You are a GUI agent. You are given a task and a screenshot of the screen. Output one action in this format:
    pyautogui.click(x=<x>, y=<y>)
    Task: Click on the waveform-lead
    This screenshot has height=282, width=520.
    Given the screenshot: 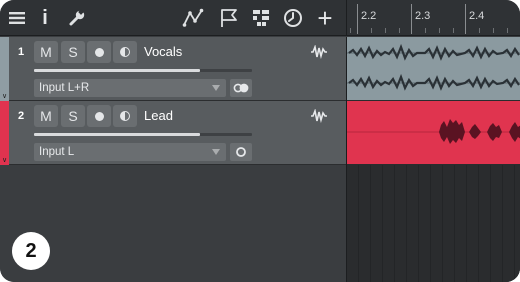 What is the action you would take?
    pyautogui.click(x=433, y=131)
    